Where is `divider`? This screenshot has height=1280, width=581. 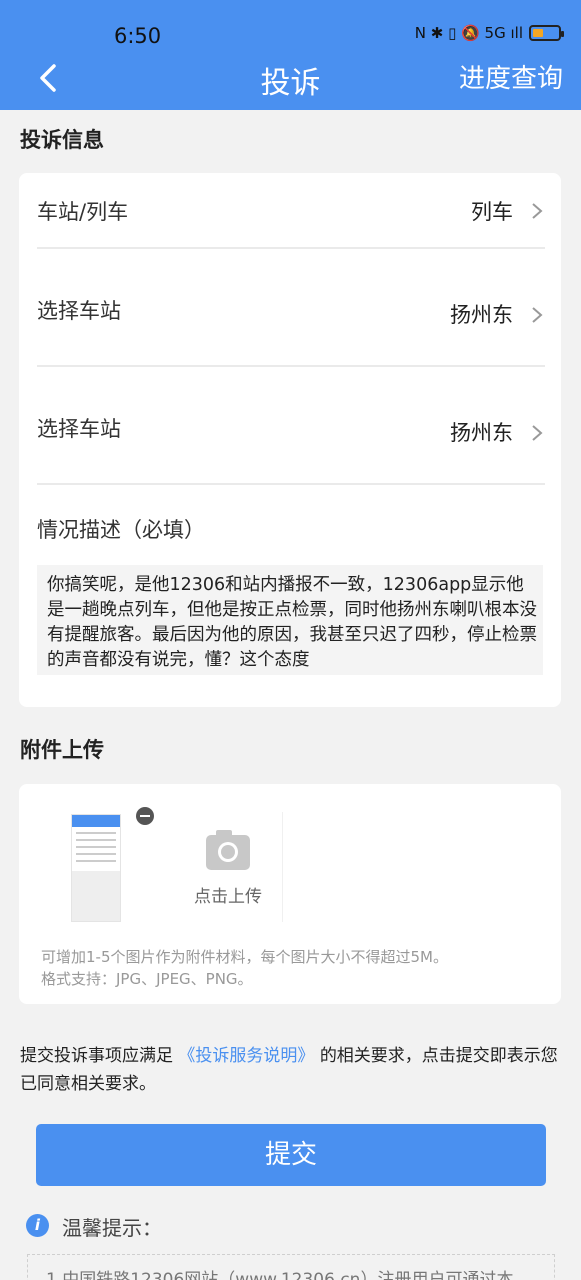 divider is located at coordinates (291, 484).